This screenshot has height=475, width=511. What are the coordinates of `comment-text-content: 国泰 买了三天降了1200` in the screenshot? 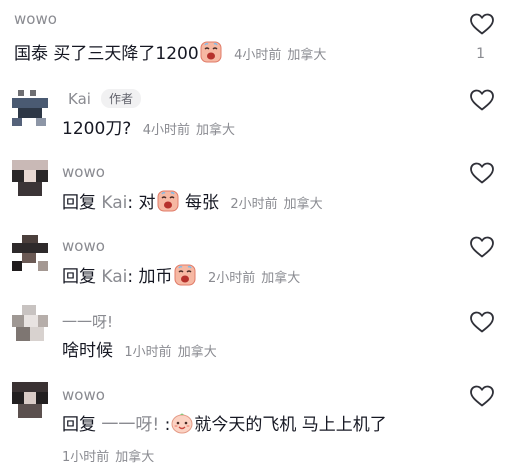 It's located at (106, 54).